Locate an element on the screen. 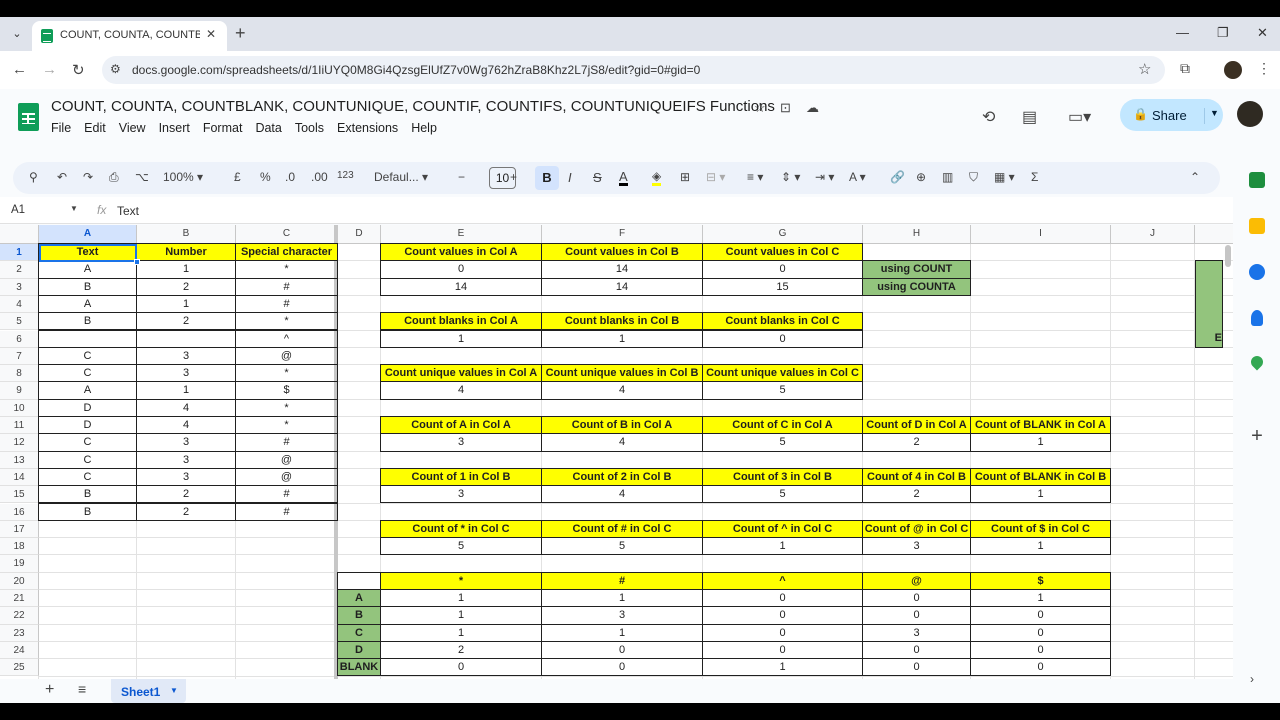 Image resolution: width=1280 pixels, height=720 pixels. row-header-13: 13 is located at coordinates (19, 460).